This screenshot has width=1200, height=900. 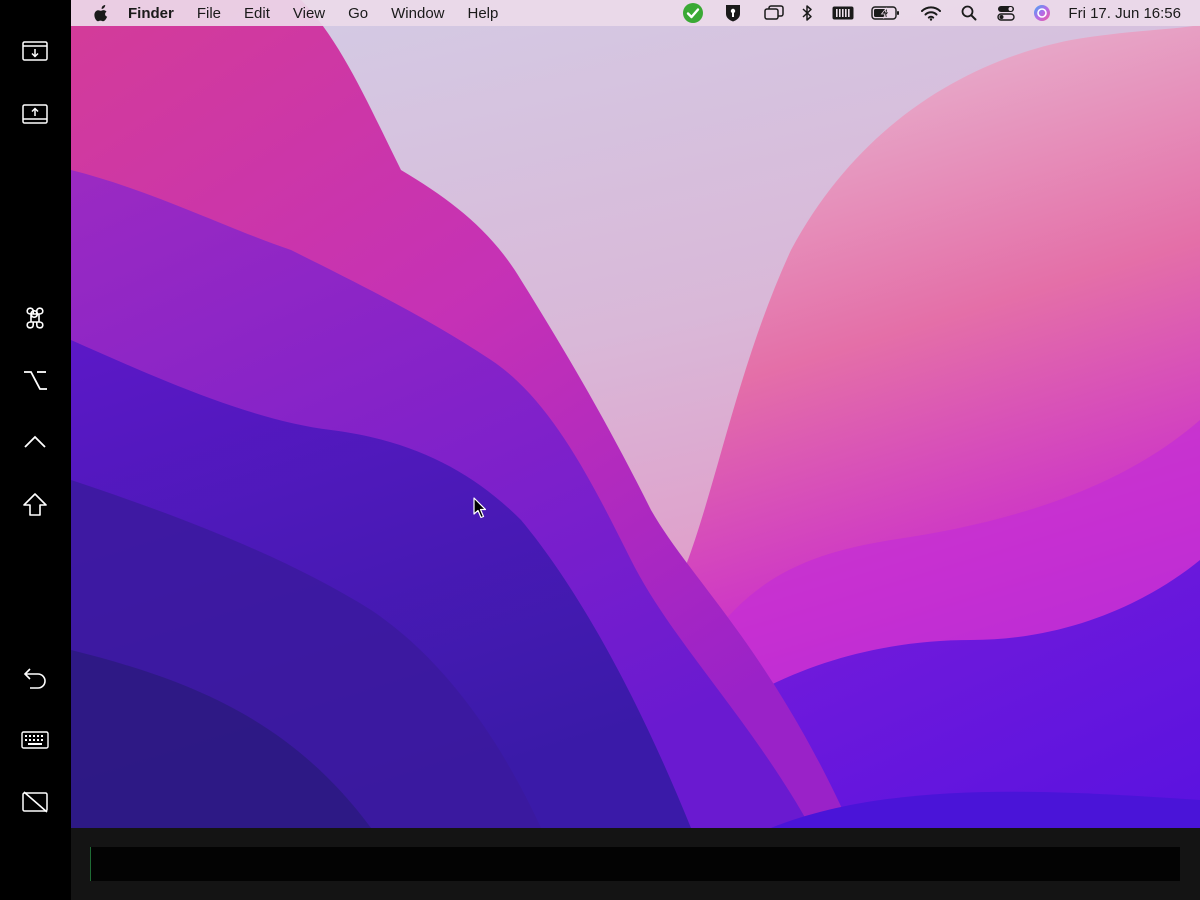 What do you see at coordinates (733, 13) in the screenshot?
I see `password-manager-icon` at bounding box center [733, 13].